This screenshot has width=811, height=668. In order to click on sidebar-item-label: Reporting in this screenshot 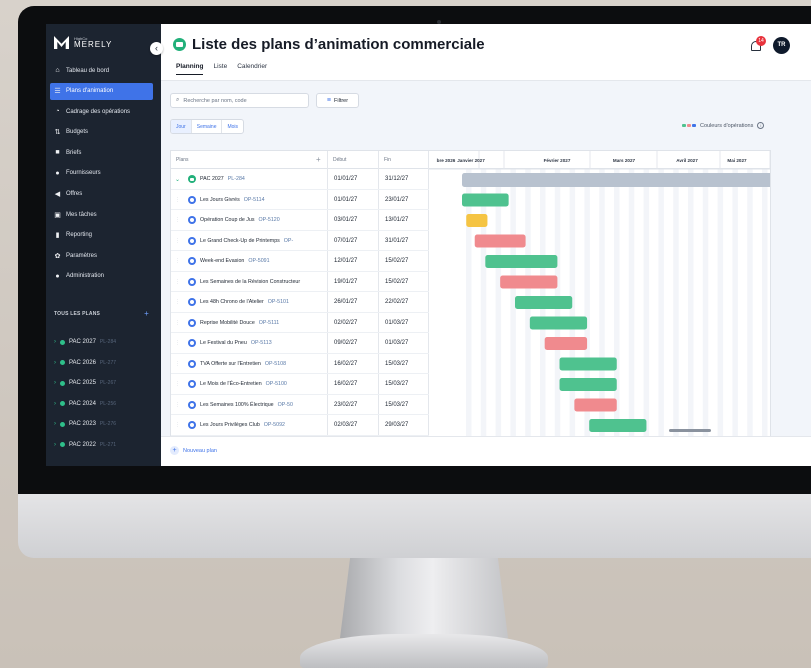, I will do `click(79, 235)`.